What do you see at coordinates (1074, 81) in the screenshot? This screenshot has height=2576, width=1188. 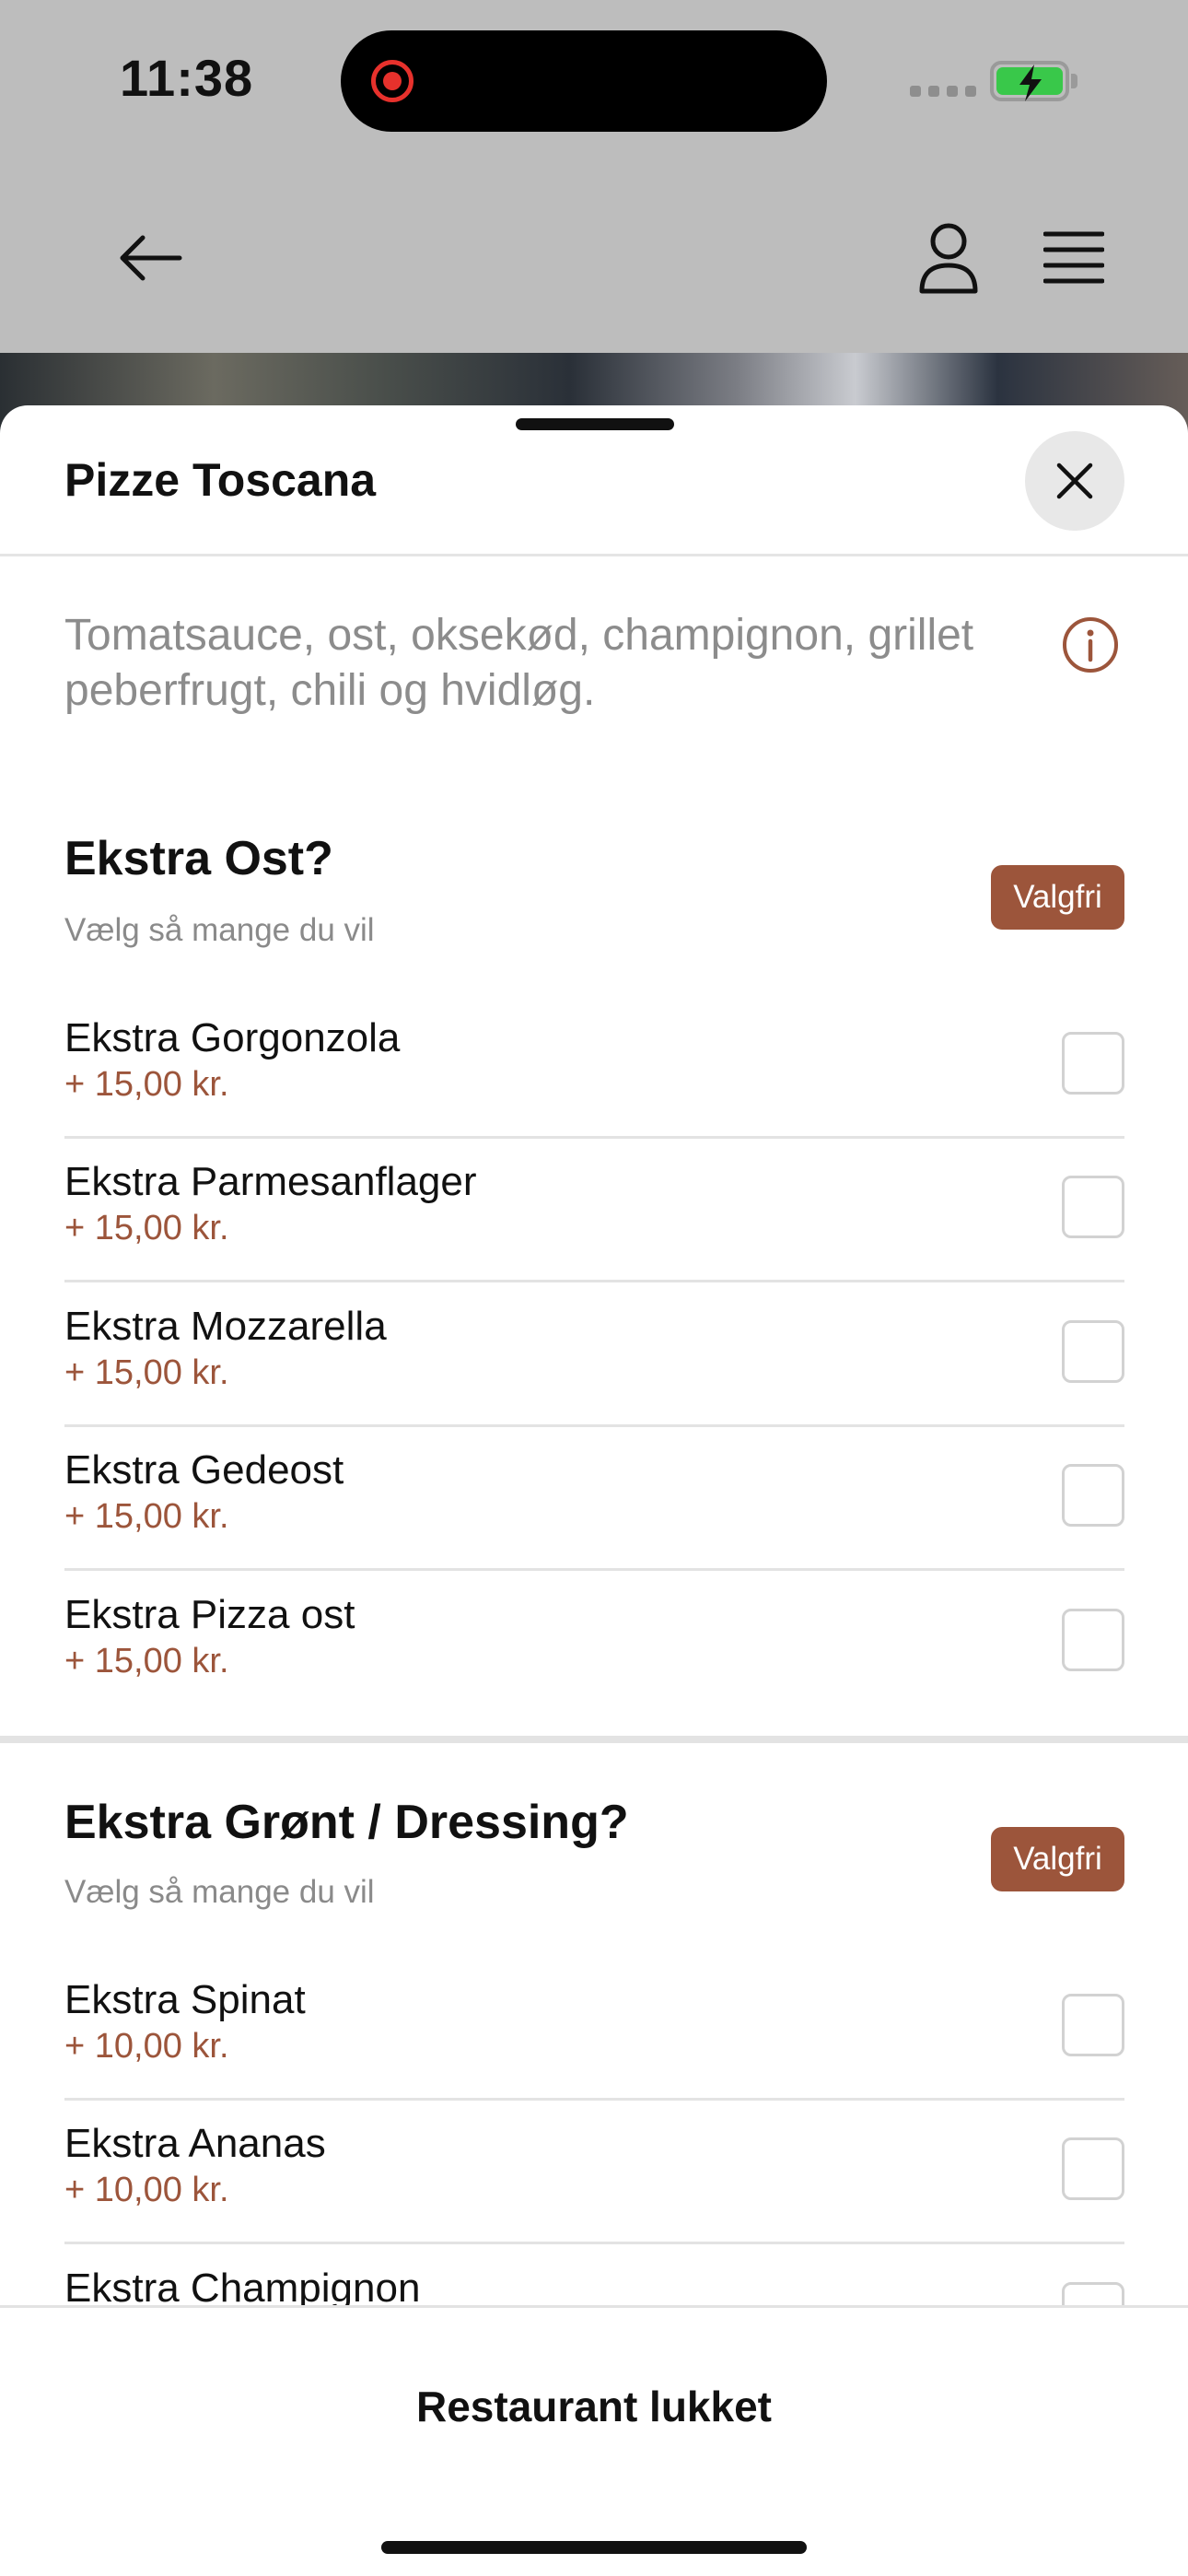 I see `battery-cap` at bounding box center [1074, 81].